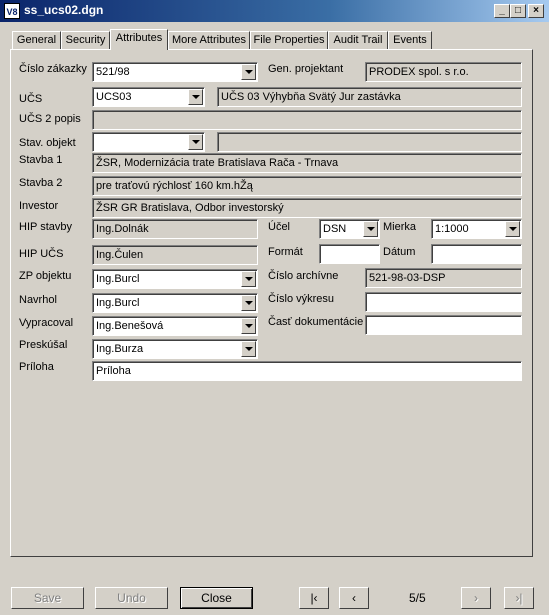  I want to click on mierka-combo: 1:1000, so click(476, 229).